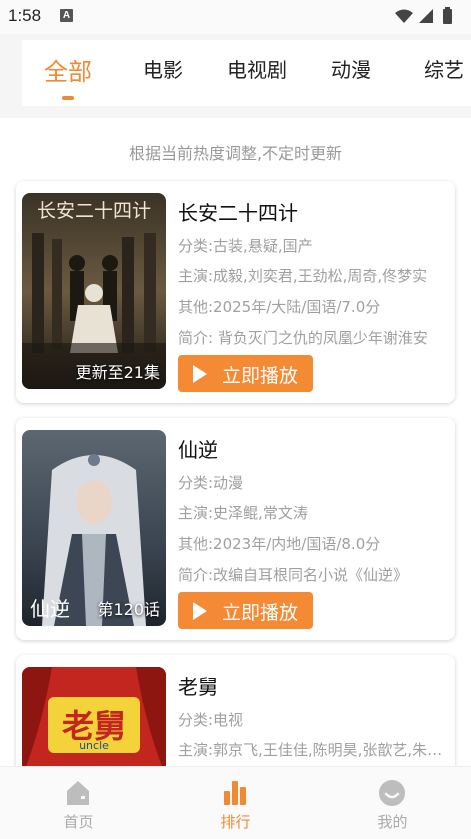 The height and width of the screenshot is (839, 471). Describe the element at coordinates (66, 15) in the screenshot. I see `notification-icon: A` at that location.